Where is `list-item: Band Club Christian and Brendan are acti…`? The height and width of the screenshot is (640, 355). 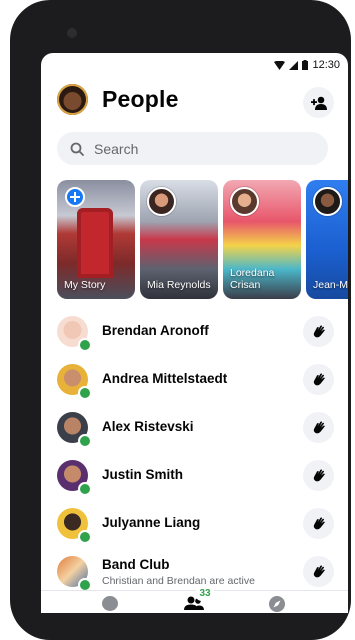 list-item: Band Club Christian and Brendan are acti… is located at coordinates (194, 572).